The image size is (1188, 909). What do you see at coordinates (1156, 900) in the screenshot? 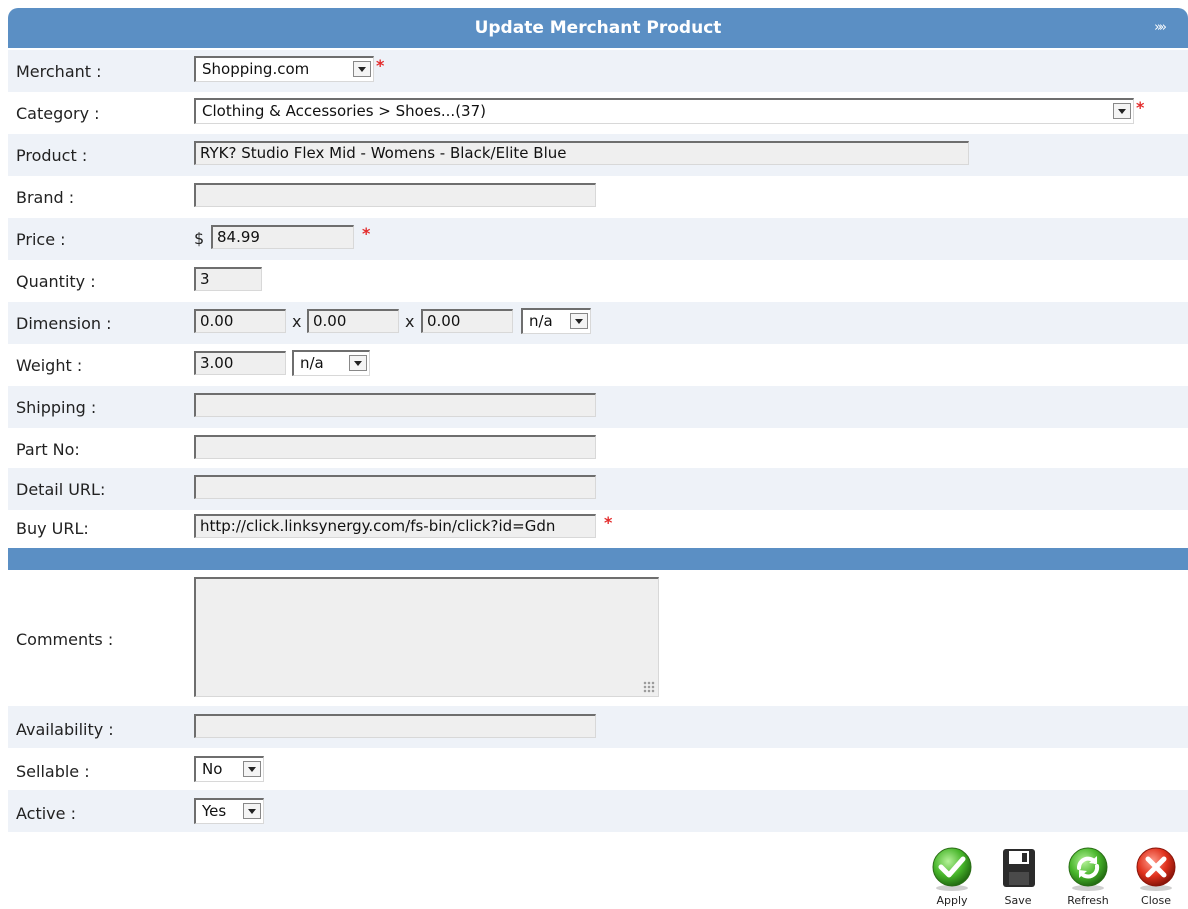
I see `close-caption: Close` at bounding box center [1156, 900].